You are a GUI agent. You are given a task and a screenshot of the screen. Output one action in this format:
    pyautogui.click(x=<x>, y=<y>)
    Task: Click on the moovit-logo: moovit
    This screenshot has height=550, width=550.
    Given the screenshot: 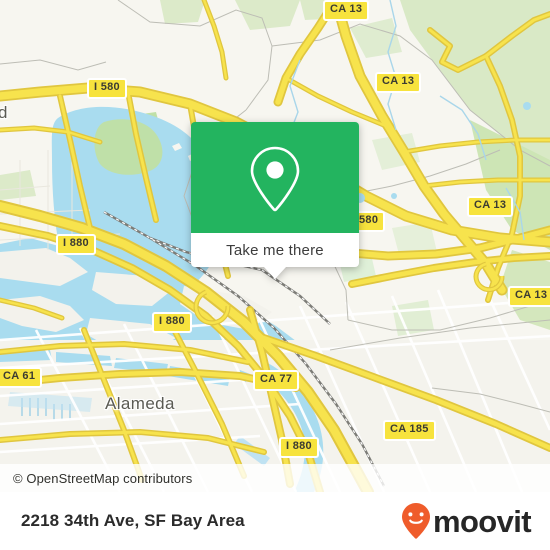 What is the action you would take?
    pyautogui.click(x=466, y=521)
    